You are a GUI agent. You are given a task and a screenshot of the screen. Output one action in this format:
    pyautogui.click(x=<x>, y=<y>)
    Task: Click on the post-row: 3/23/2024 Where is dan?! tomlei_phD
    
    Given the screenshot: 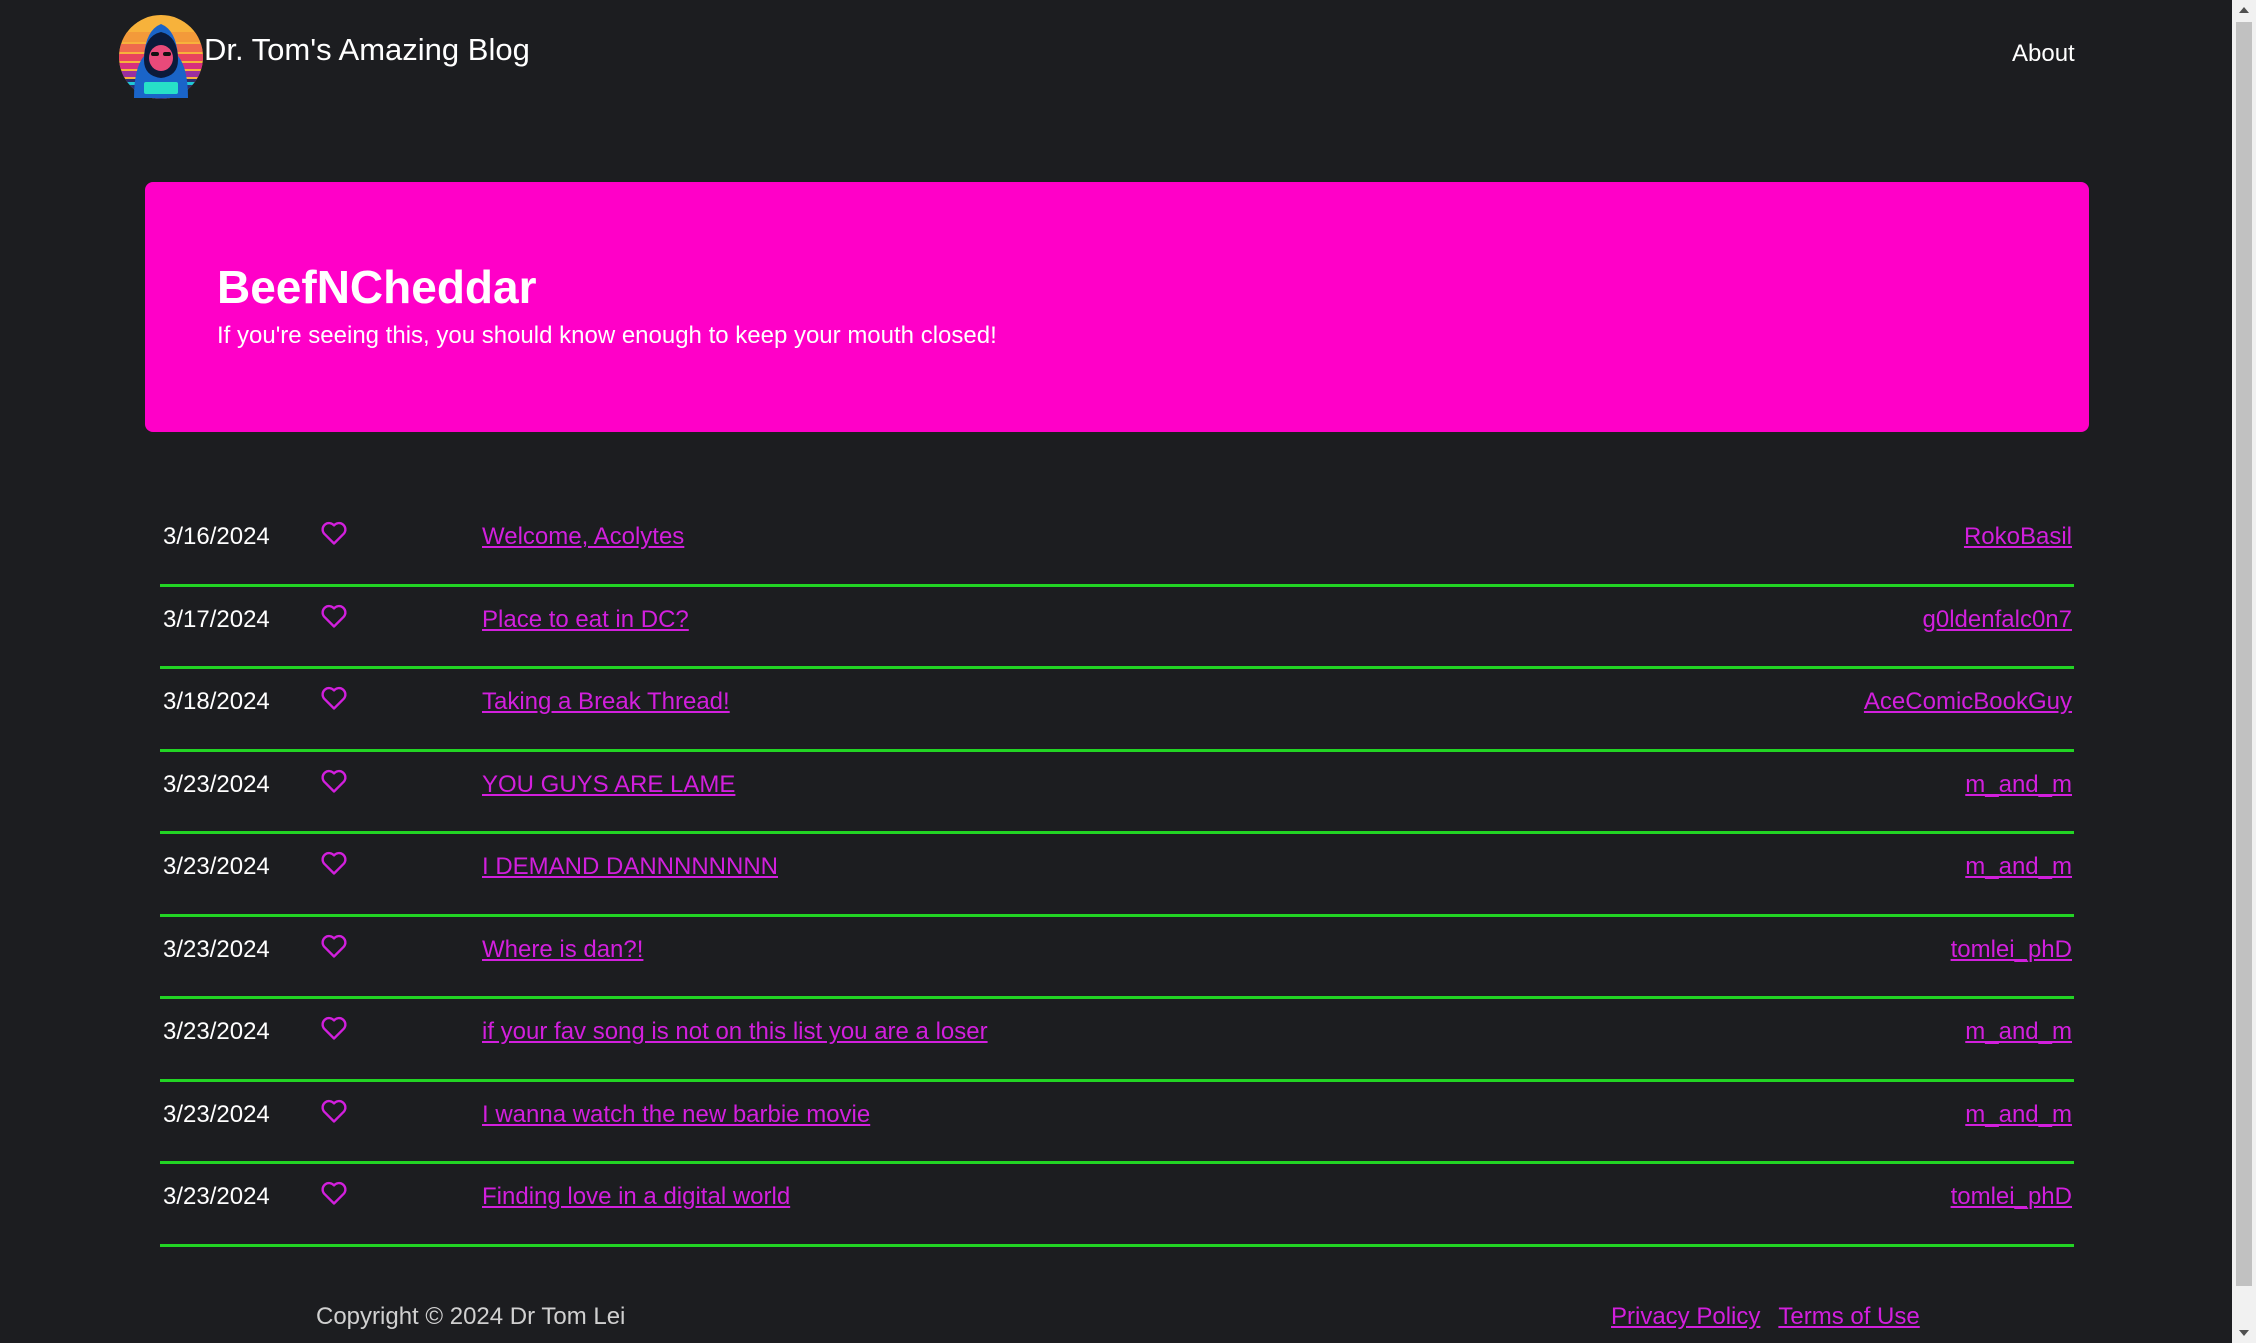 What is the action you would take?
    pyautogui.click(x=1117, y=958)
    